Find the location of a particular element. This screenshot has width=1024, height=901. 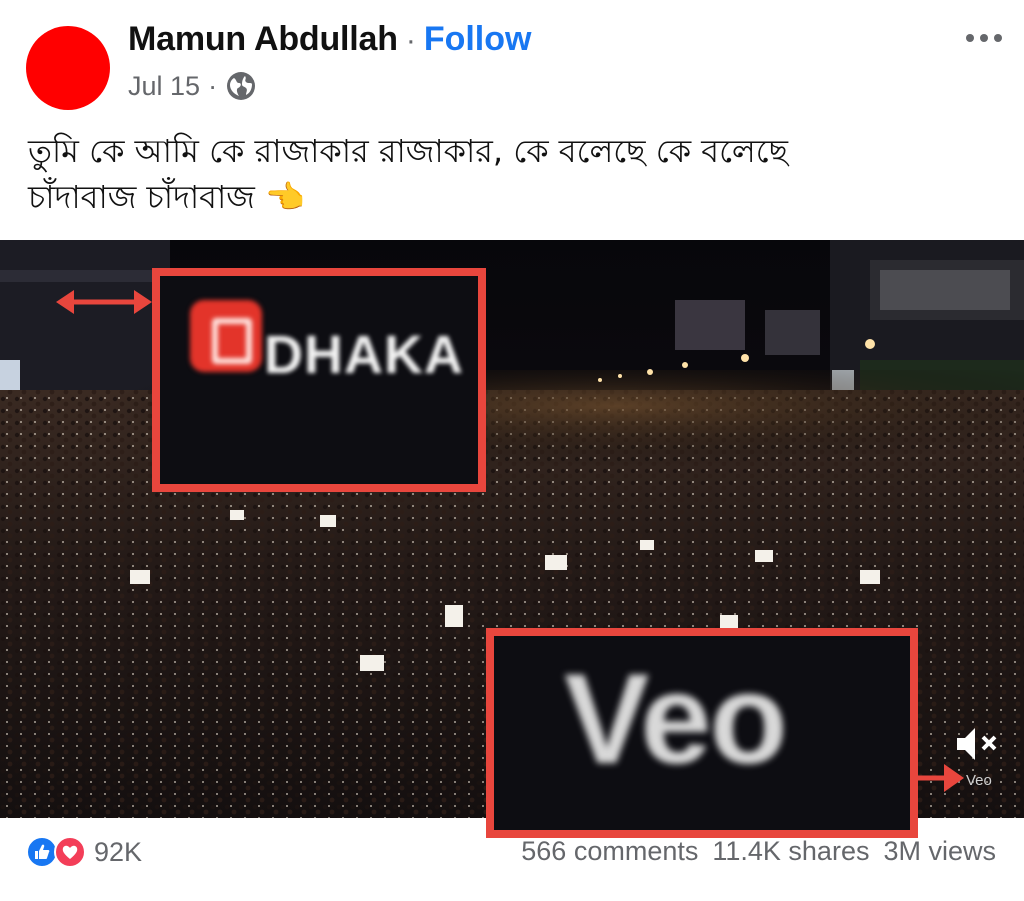

dhaka-logo-text: DHAKA is located at coordinates (364, 355).